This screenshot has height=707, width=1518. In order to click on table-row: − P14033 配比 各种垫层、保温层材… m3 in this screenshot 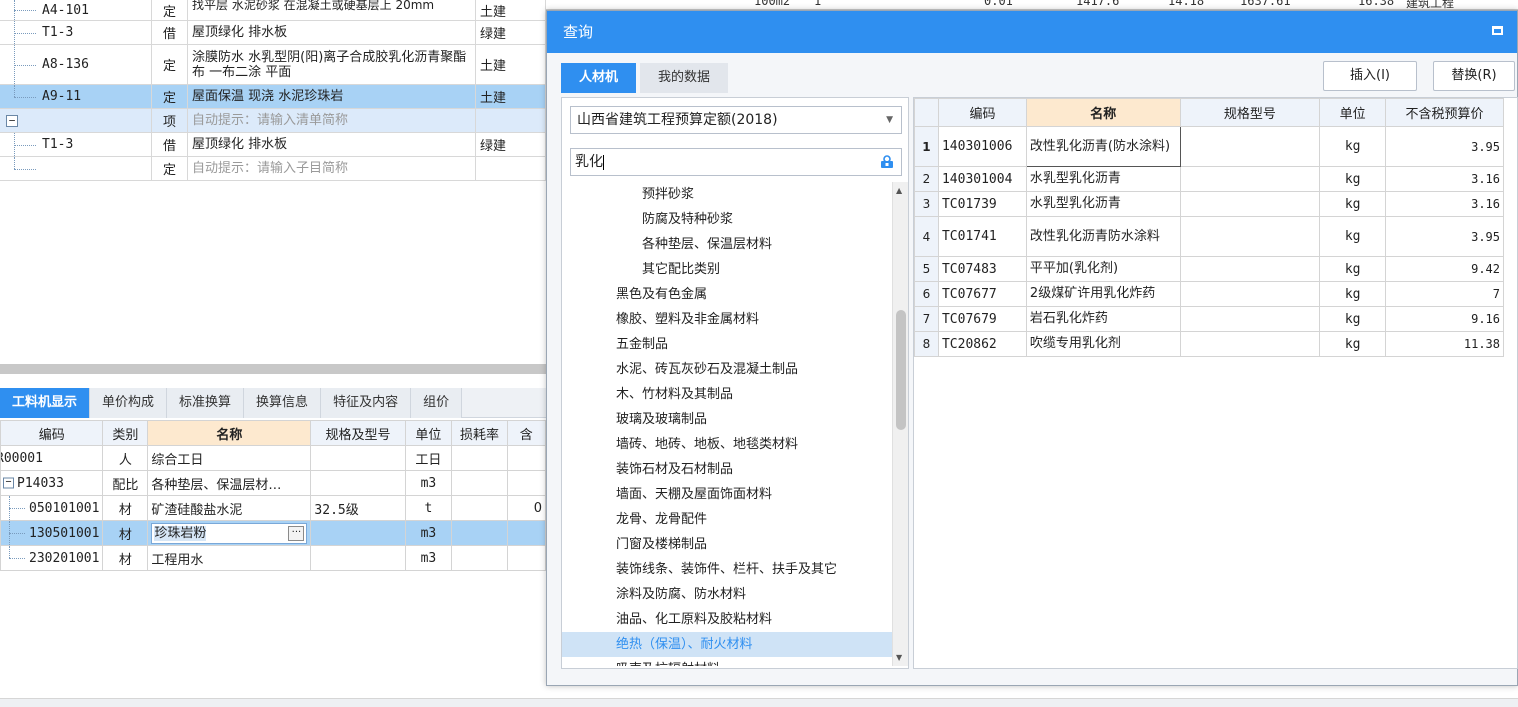, I will do `click(273, 483)`.